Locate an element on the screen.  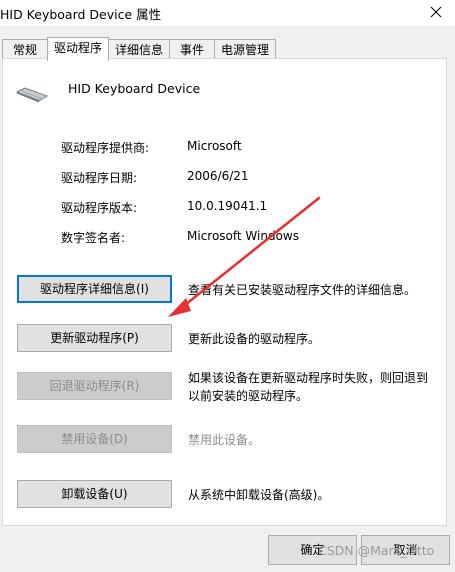
driver-date-label: 驱动程序日期: is located at coordinates (99, 178).